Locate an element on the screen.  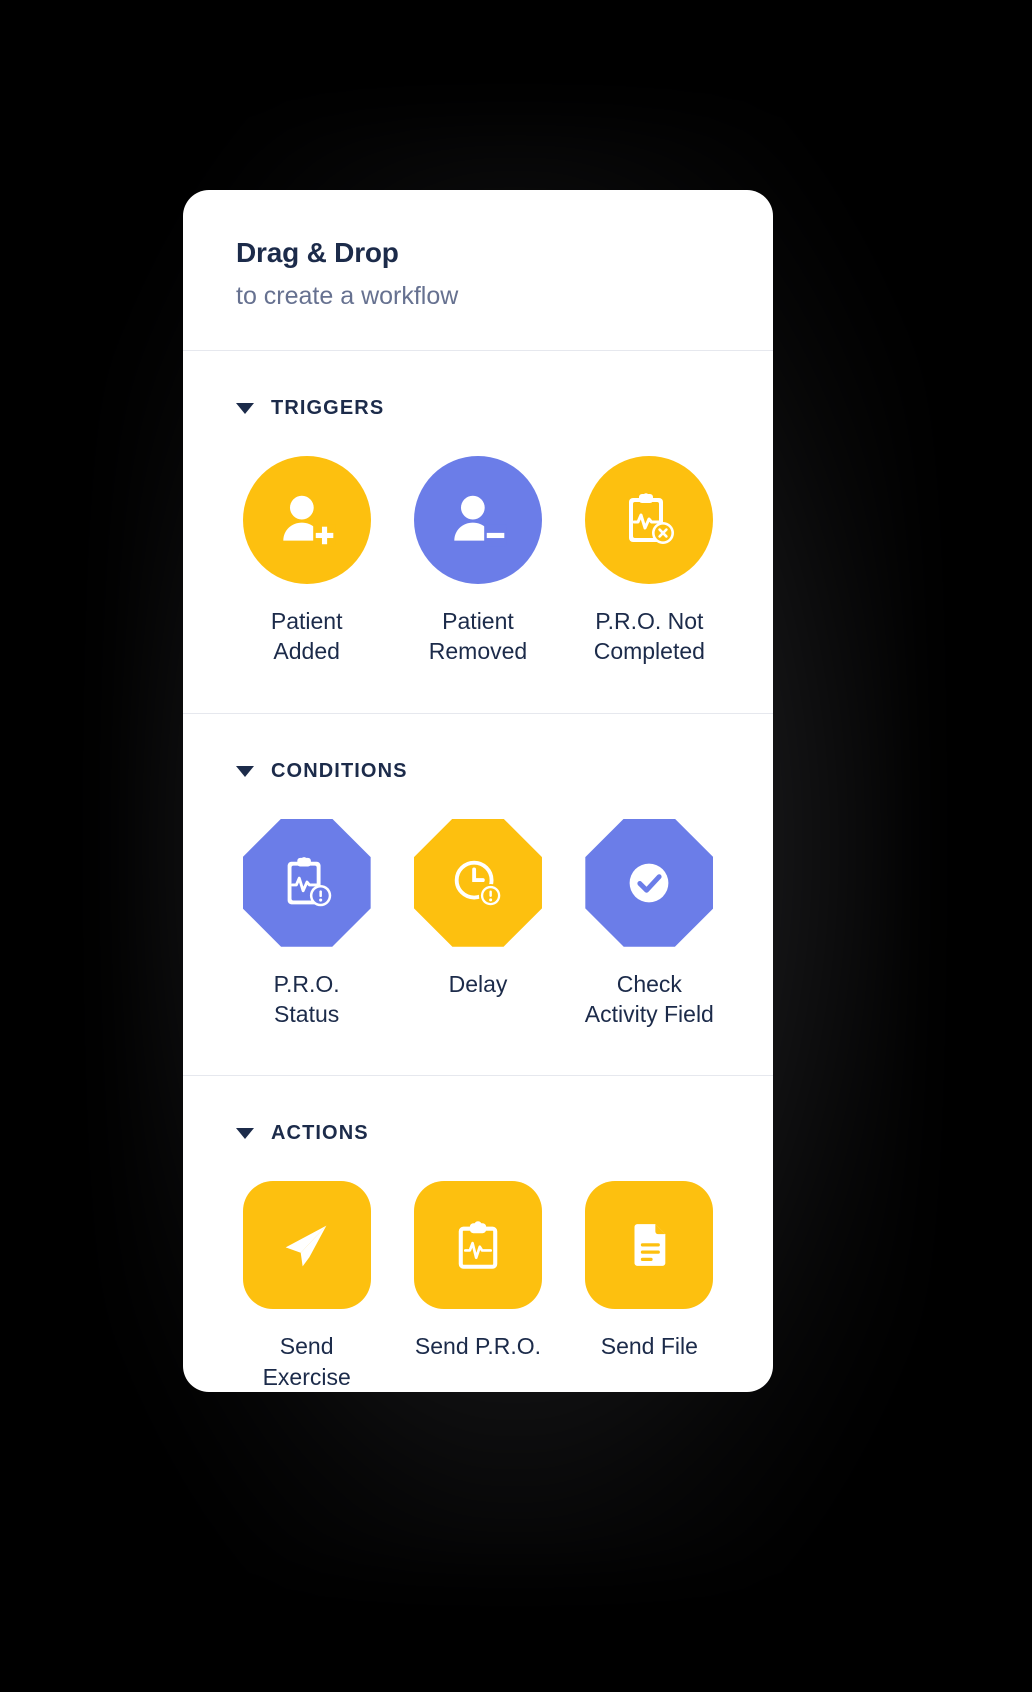
patient-added-shape is located at coordinates (306, 520).